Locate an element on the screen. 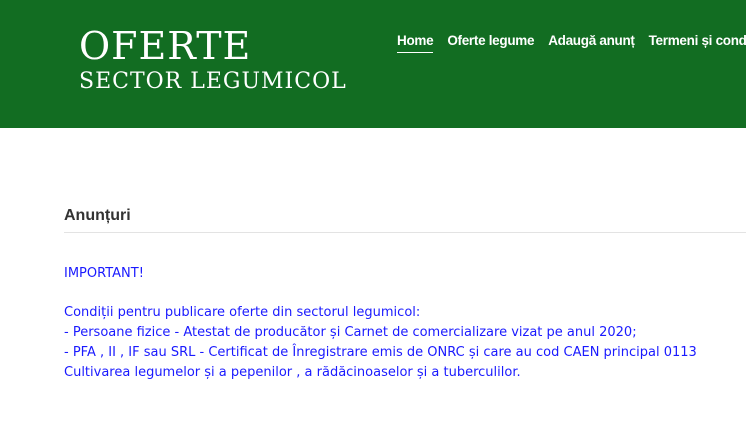  logo-subtitle: SECTOR LEGUMICOL is located at coordinates (213, 81).